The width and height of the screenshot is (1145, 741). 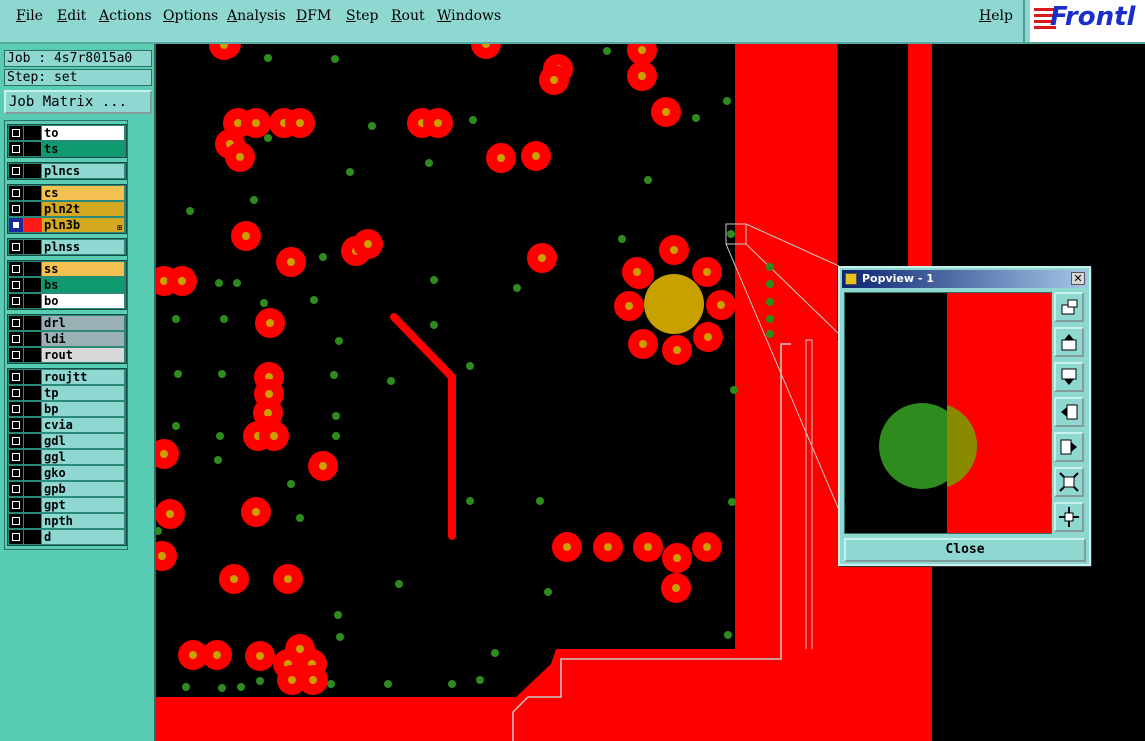 I want to click on layer-row-roujtt: roujtt, so click(x=67, y=377).